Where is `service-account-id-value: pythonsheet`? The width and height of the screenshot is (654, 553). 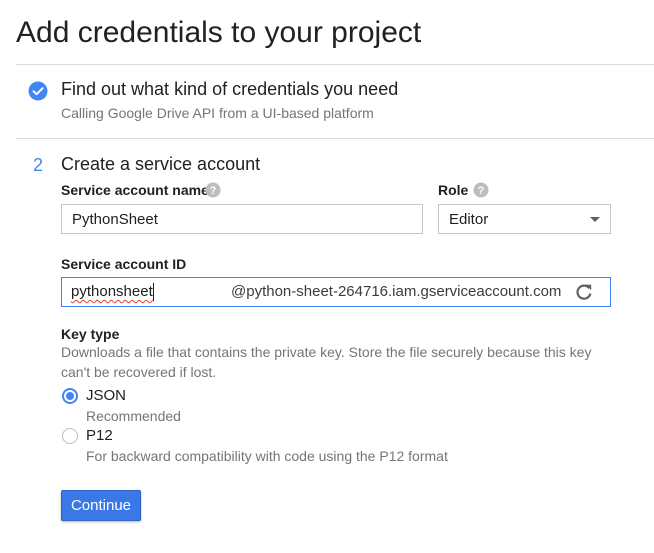
service-account-id-value: pythonsheet is located at coordinates (112, 291).